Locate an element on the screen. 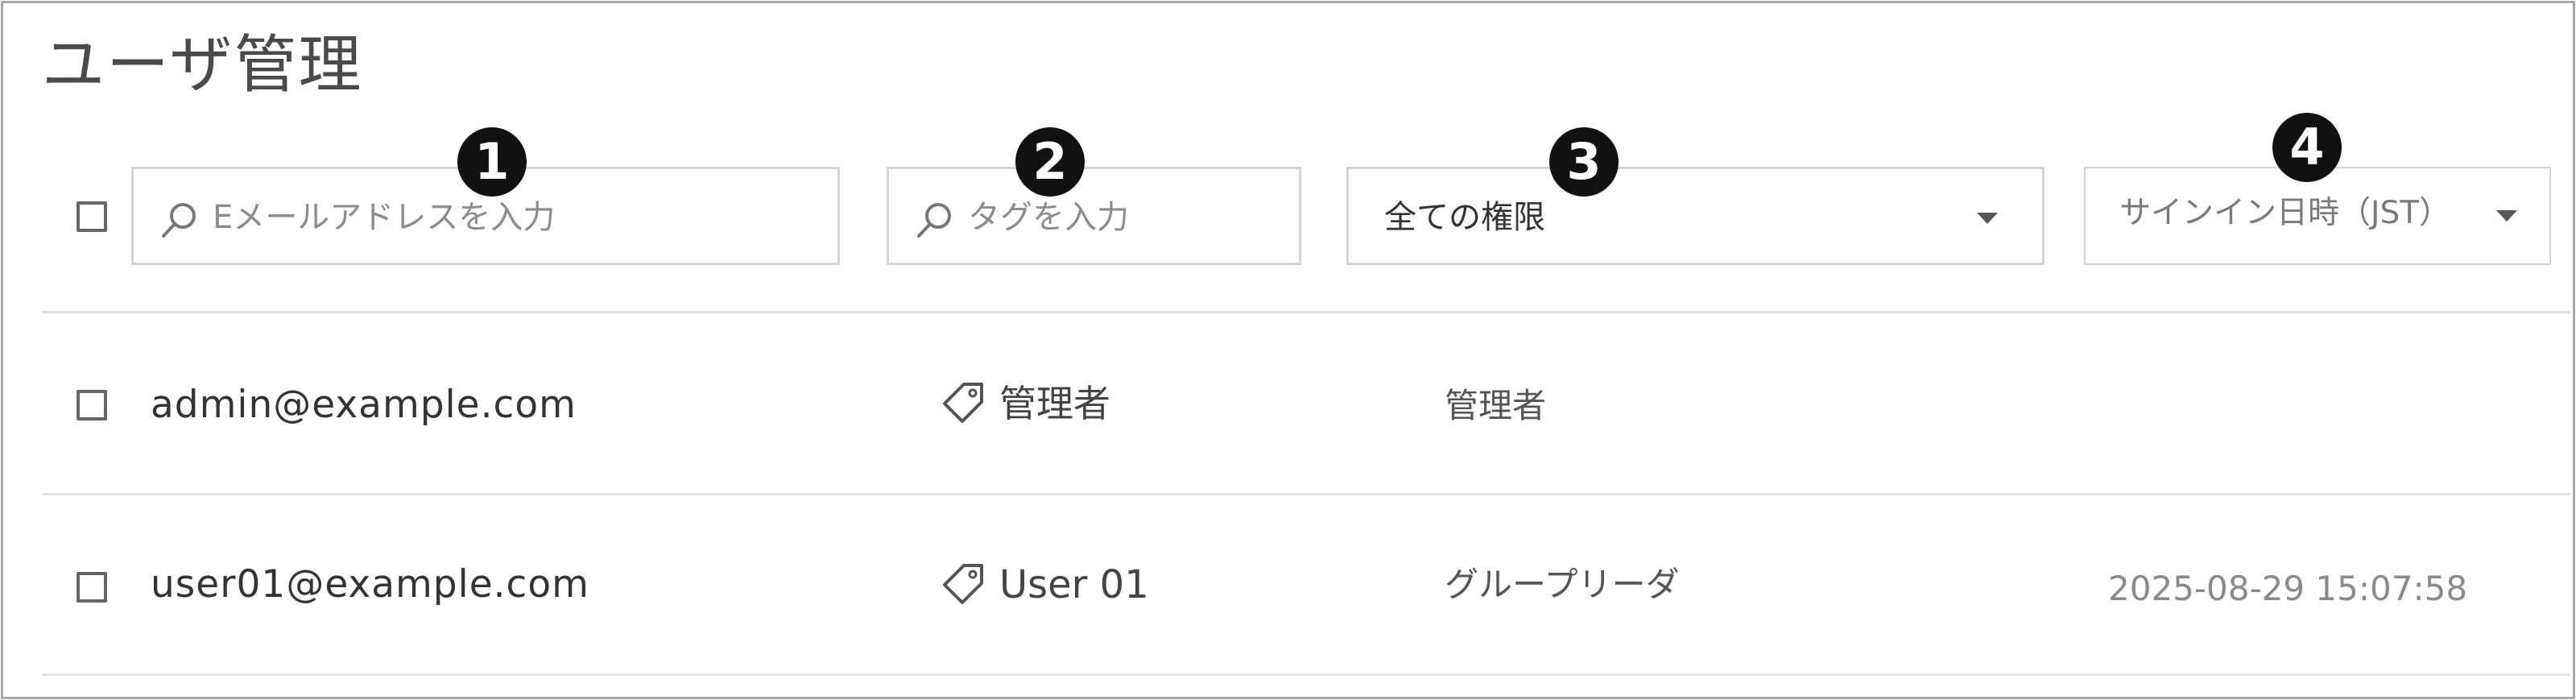  marker-3: 3 is located at coordinates (1584, 162).